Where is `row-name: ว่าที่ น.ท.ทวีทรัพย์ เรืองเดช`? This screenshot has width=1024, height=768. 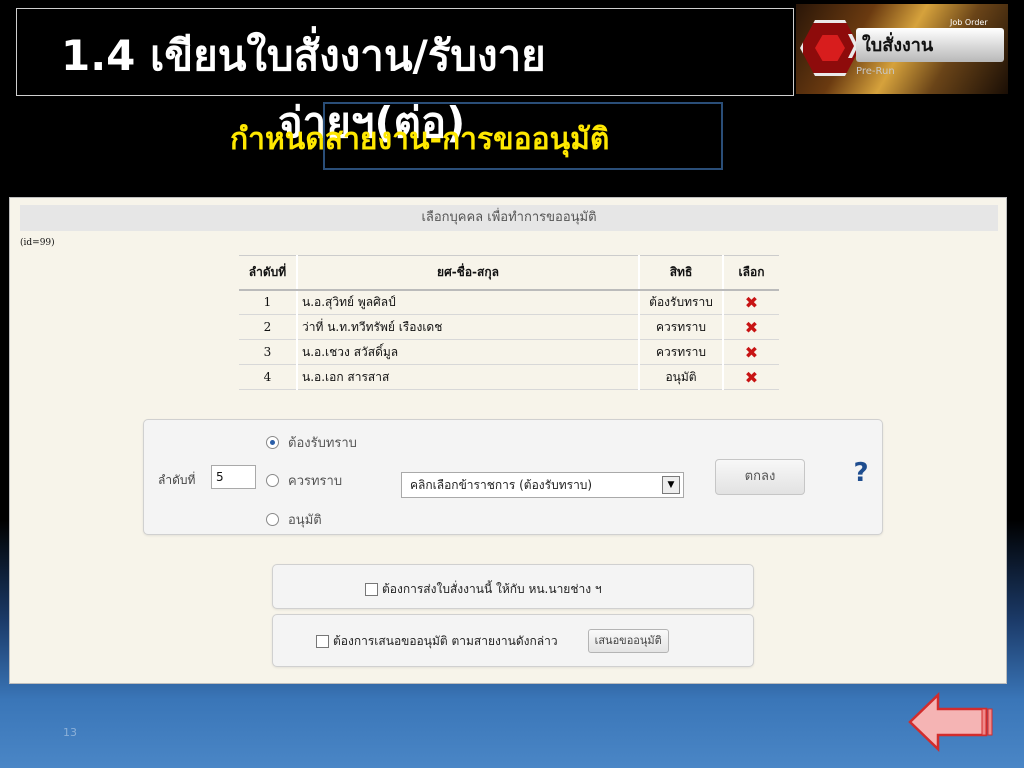
row-name: ว่าที่ น.ท.ทวีทรัพย์ เรืองเดช is located at coordinates (467, 327).